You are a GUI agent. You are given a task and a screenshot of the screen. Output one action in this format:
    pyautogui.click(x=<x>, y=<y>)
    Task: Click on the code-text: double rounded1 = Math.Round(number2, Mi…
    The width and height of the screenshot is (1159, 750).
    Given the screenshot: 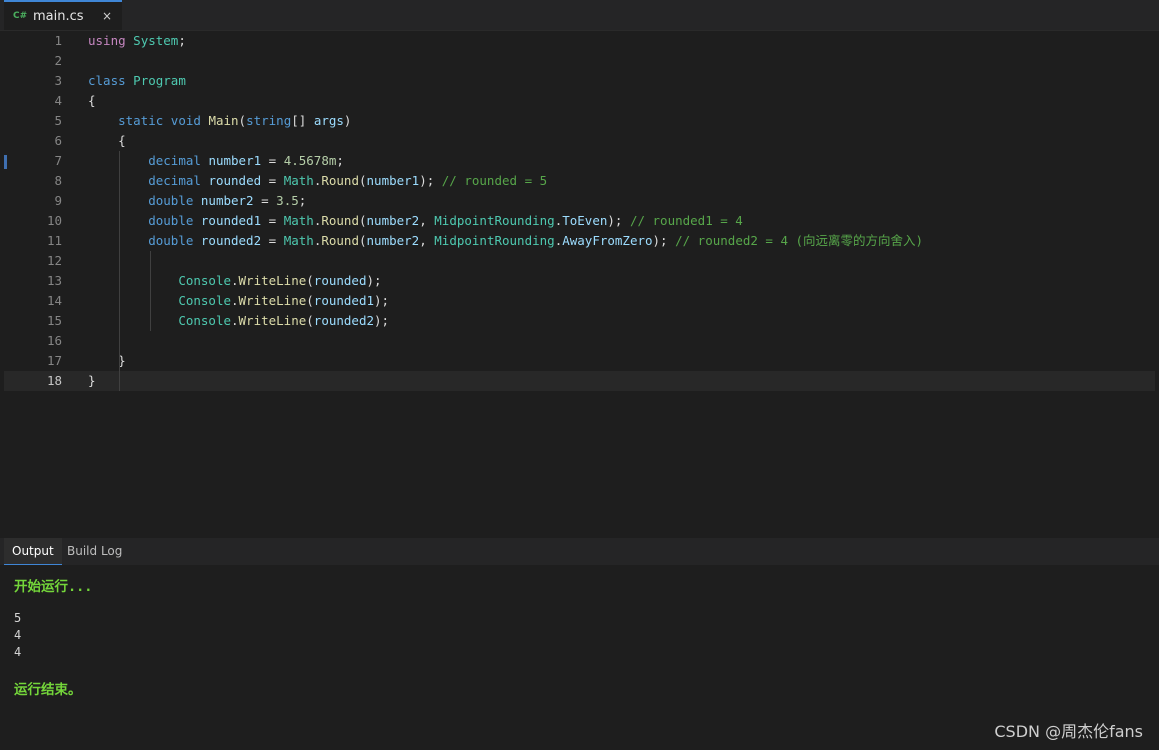 What is the action you would take?
    pyautogui.click(x=415, y=221)
    